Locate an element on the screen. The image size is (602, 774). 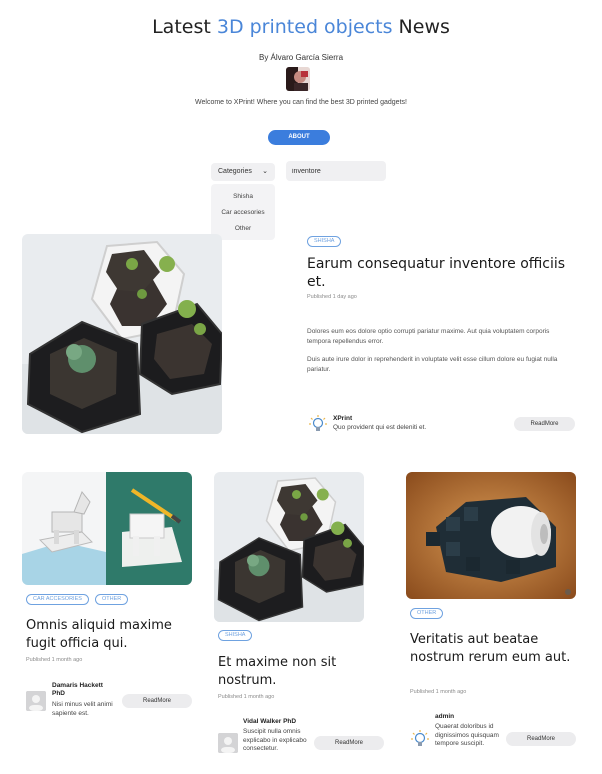
categories-menu: Shisha Car accesories Other is located at coordinates (243, 212).